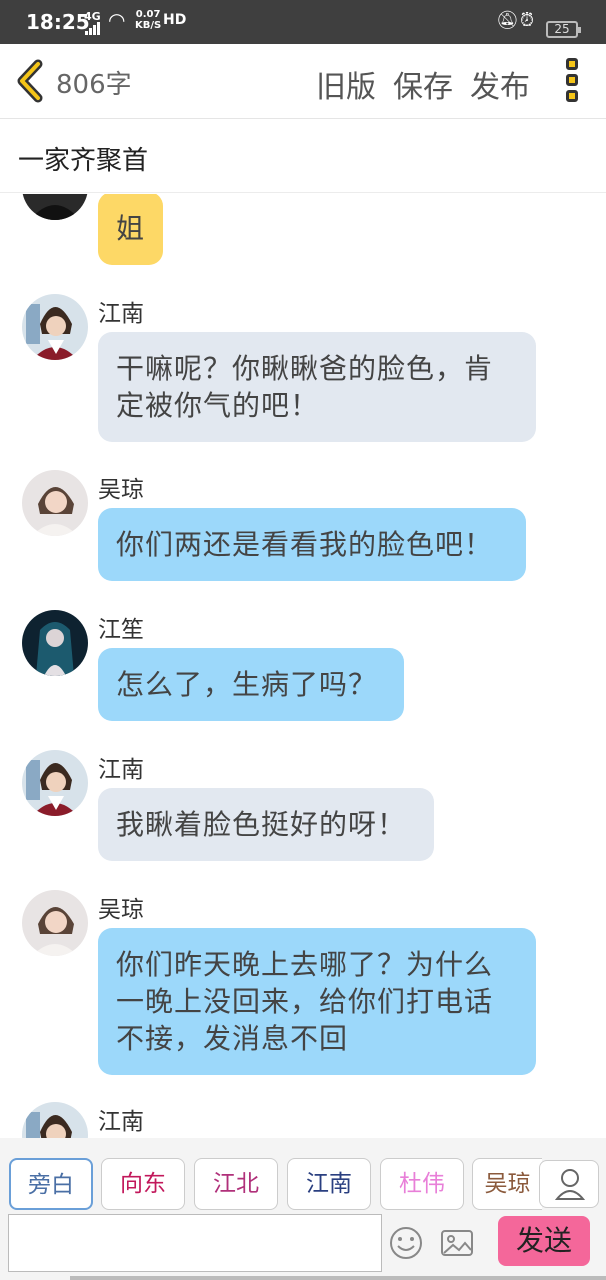 The height and width of the screenshot is (1280, 606). I want to click on message-bubble: 干嘛呢？你瞅瞅爸的脸色，肯定被你气的吧！, so click(317, 387).